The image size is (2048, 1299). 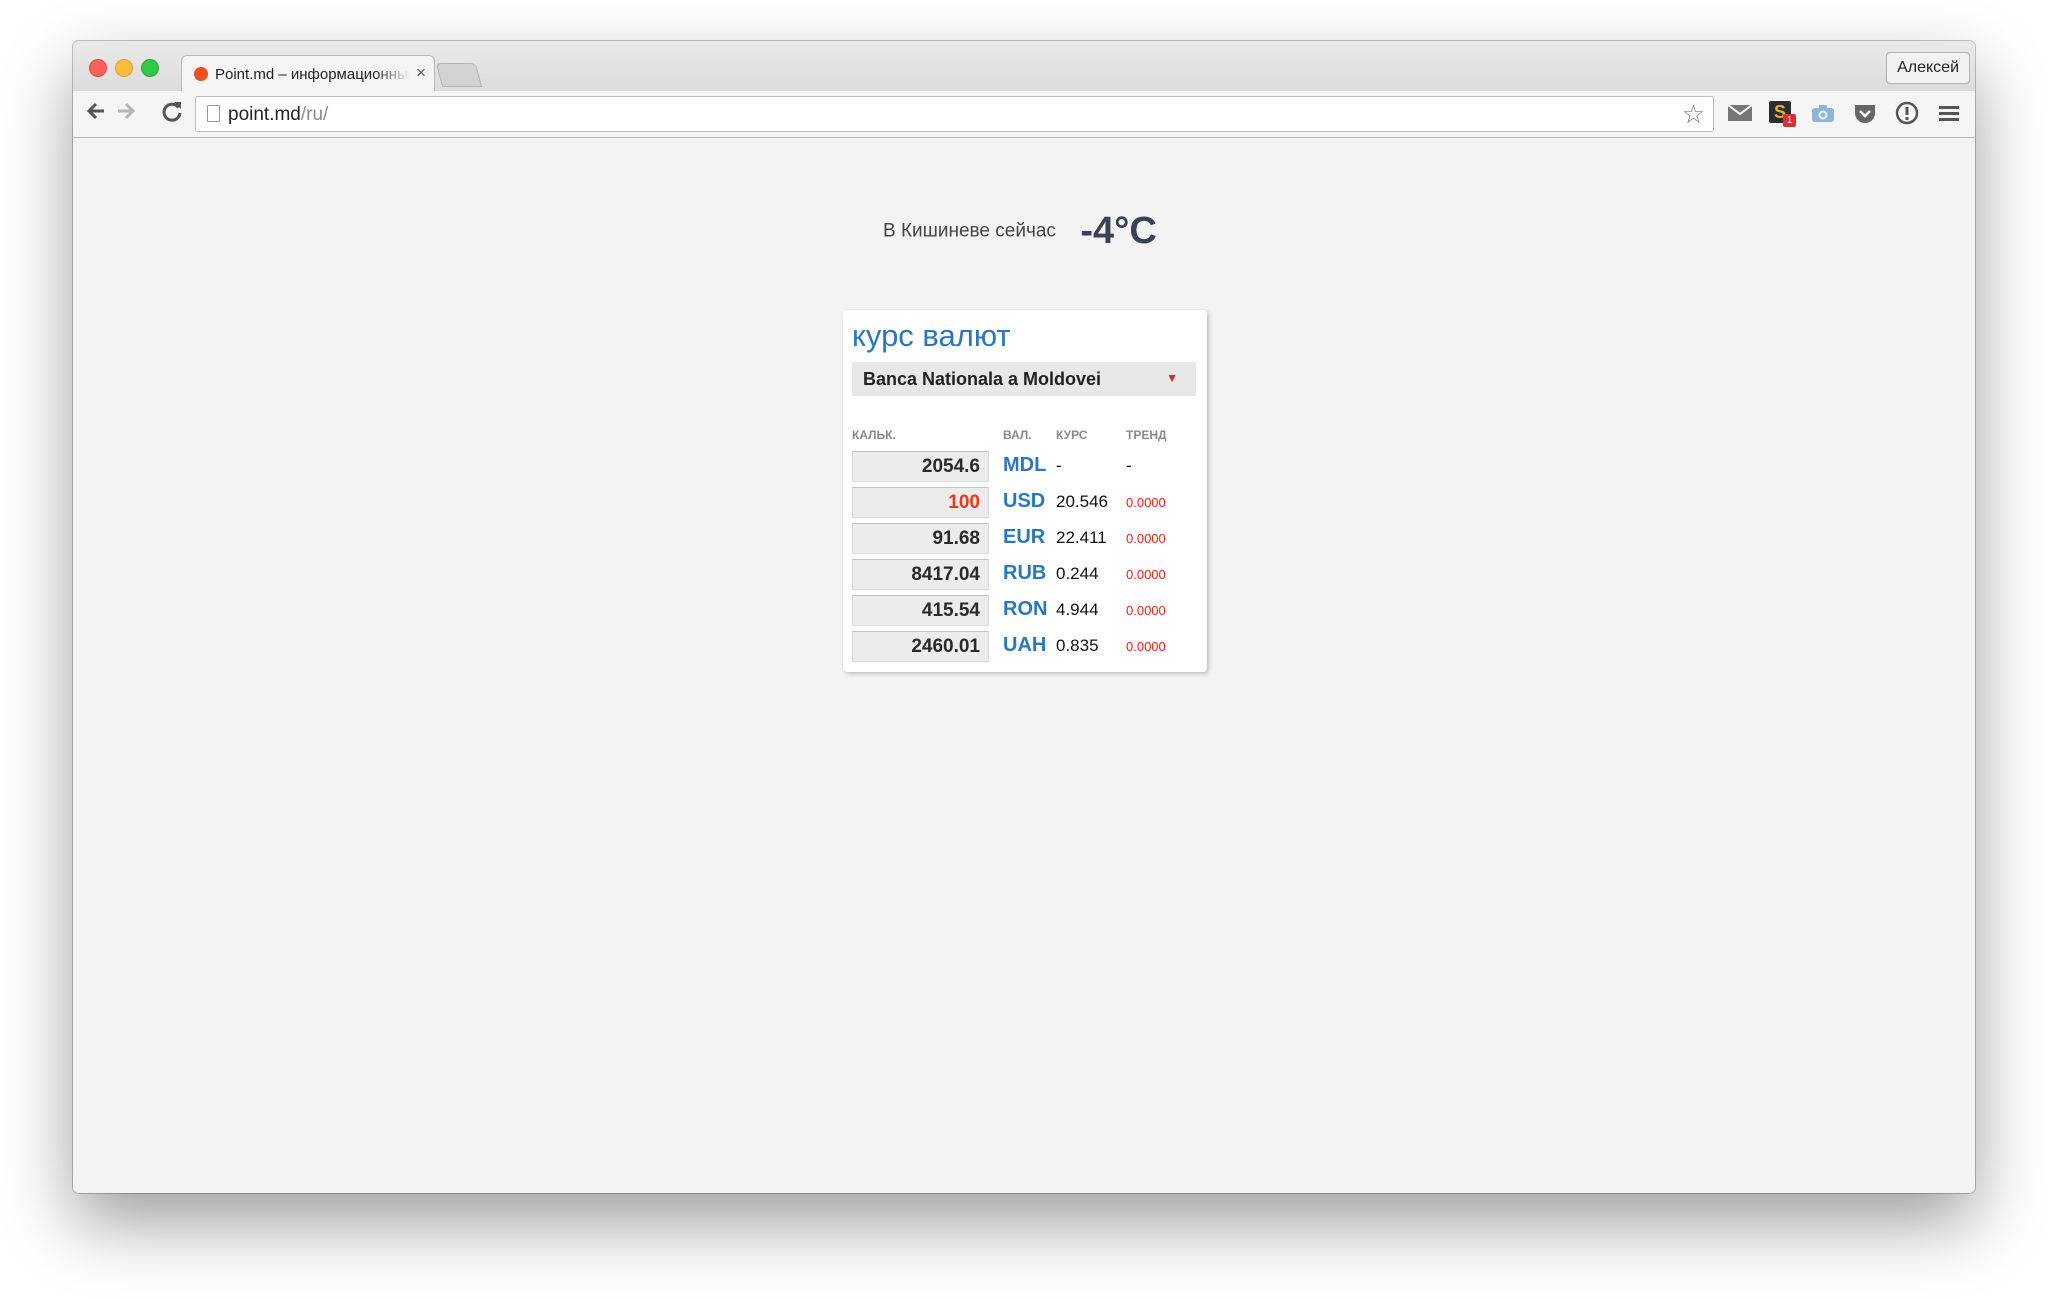 I want to click on browser-toolbar: point.md/ru/ ☆ S 1, so click(x=1024, y=114).